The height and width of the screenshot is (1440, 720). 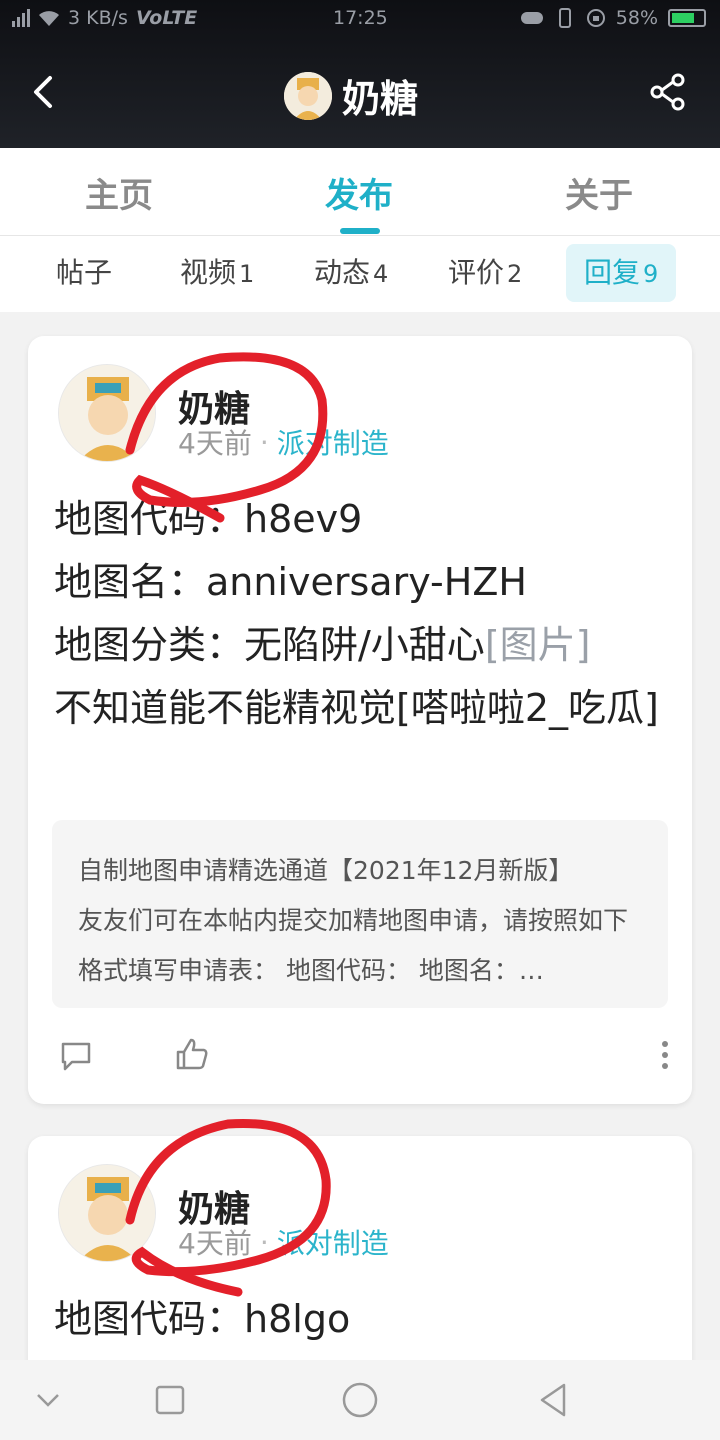 I want to click on volte-label: VoLTE, so click(x=166, y=18).